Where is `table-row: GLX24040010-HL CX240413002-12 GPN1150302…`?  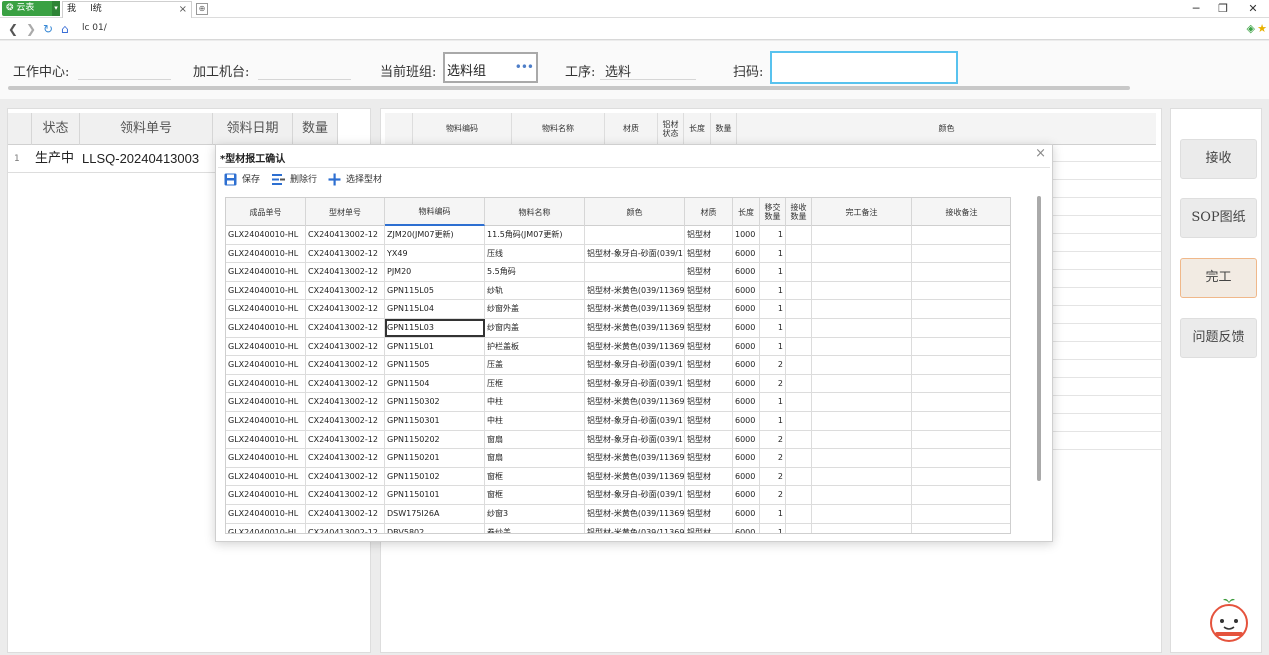 table-row: GLX24040010-HL CX240413002-12 GPN1150302… is located at coordinates (618, 402).